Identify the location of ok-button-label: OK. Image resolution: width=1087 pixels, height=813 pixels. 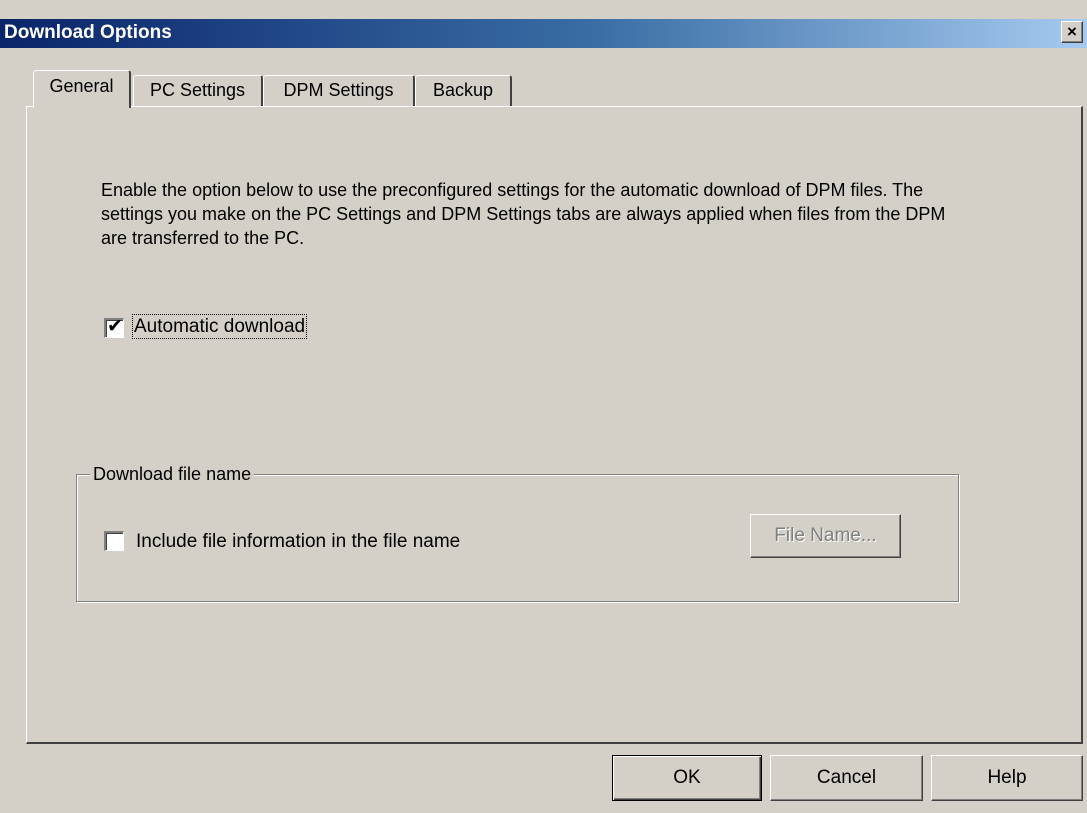
(687, 777).